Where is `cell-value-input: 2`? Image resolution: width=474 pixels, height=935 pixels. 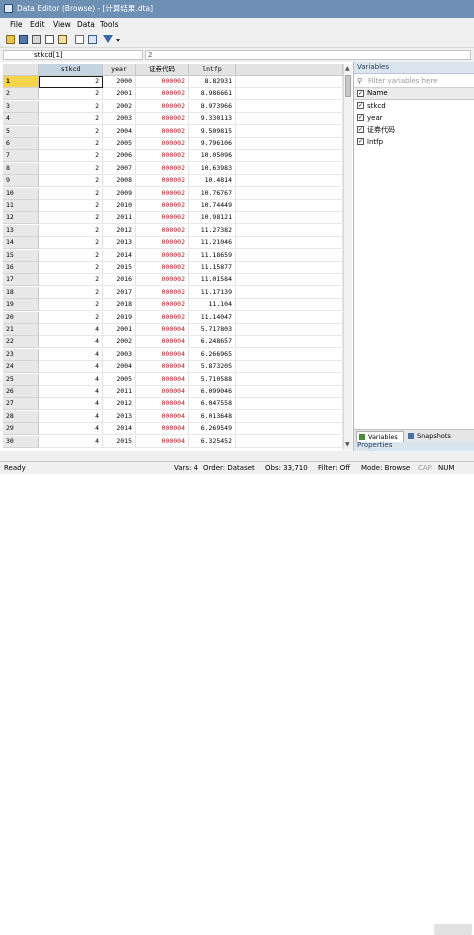 cell-value-input: 2 is located at coordinates (308, 55).